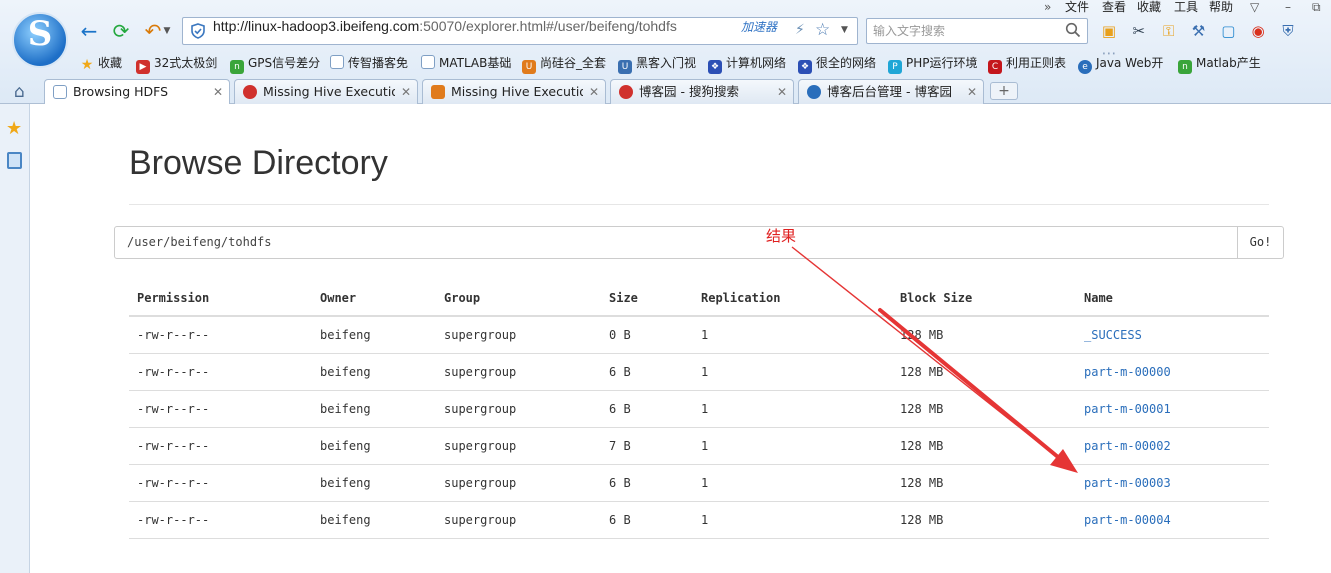 The width and height of the screenshot is (1331, 573). What do you see at coordinates (666, 63) in the screenshot?
I see `bookmark-label: 黑客入门视` at bounding box center [666, 63].